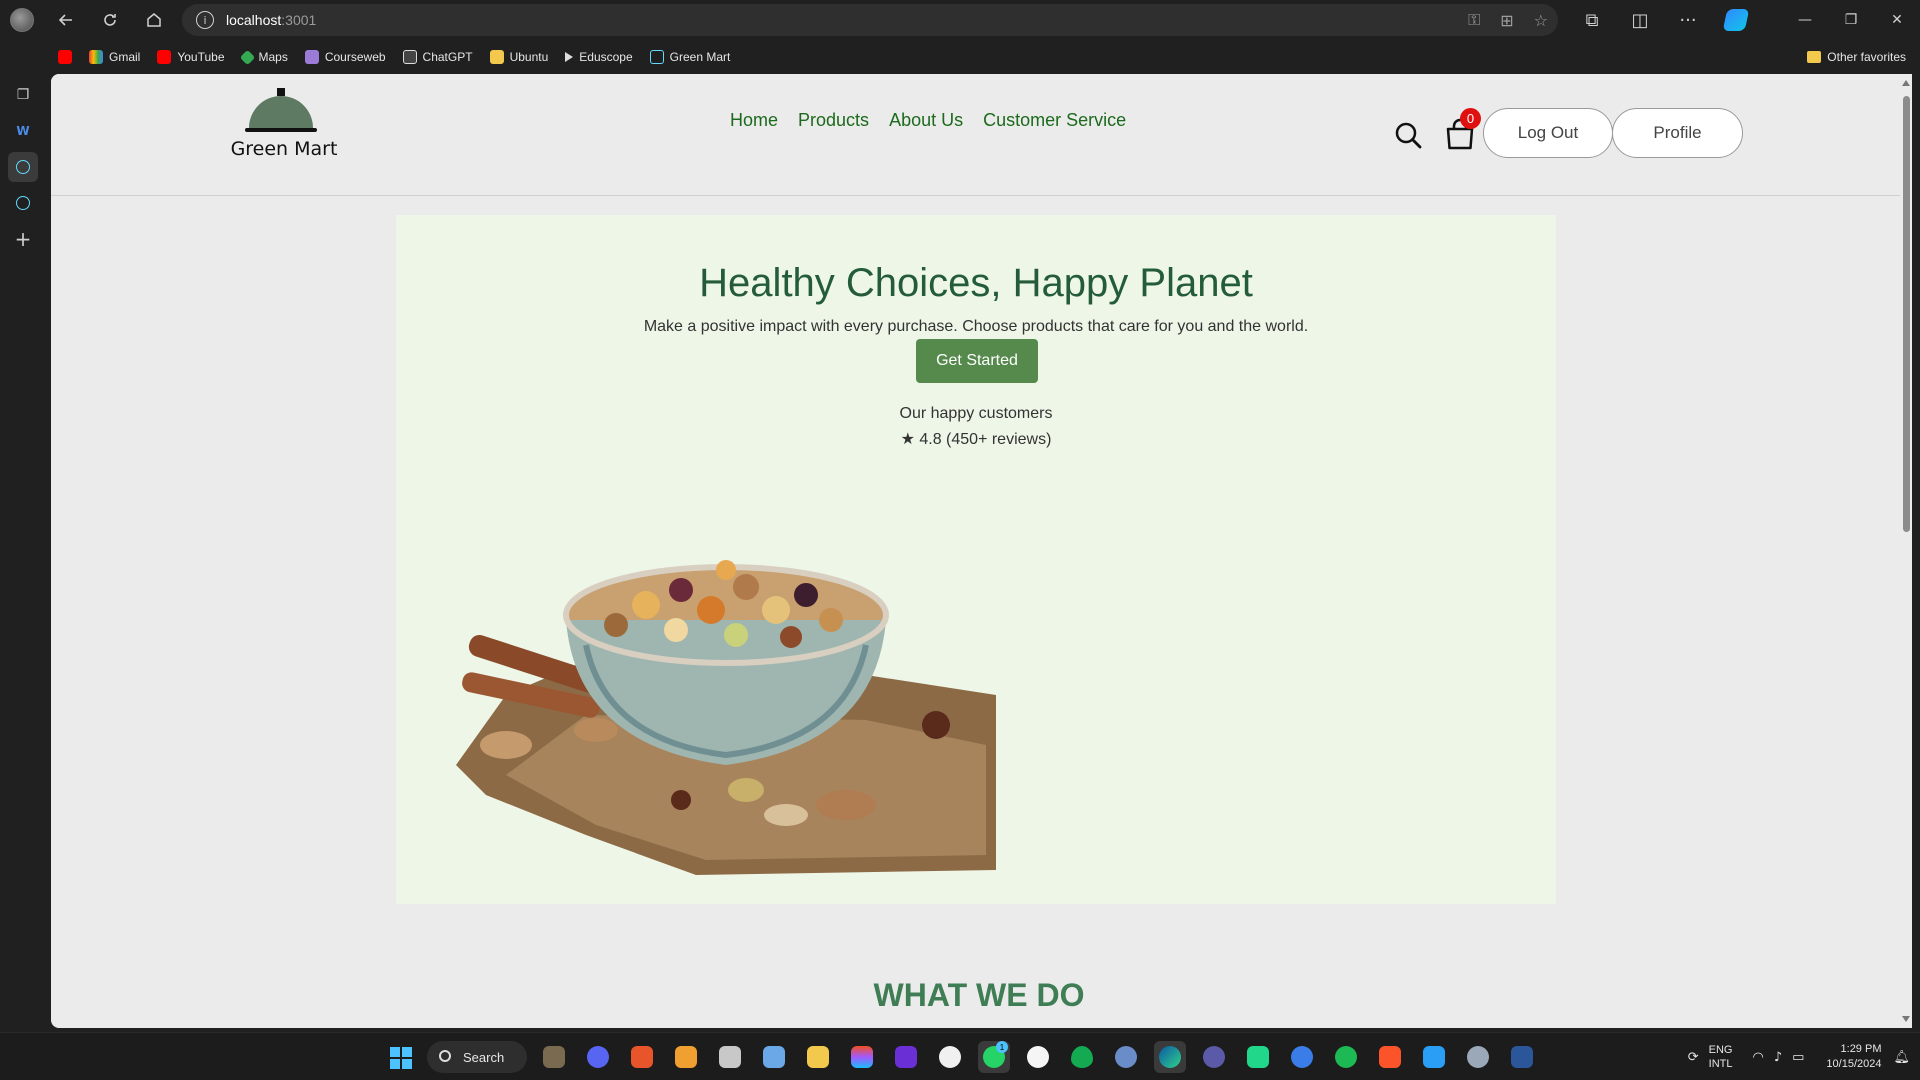  Describe the element at coordinates (774, 1057) in the screenshot. I see `taskbar-app-notepad` at that location.